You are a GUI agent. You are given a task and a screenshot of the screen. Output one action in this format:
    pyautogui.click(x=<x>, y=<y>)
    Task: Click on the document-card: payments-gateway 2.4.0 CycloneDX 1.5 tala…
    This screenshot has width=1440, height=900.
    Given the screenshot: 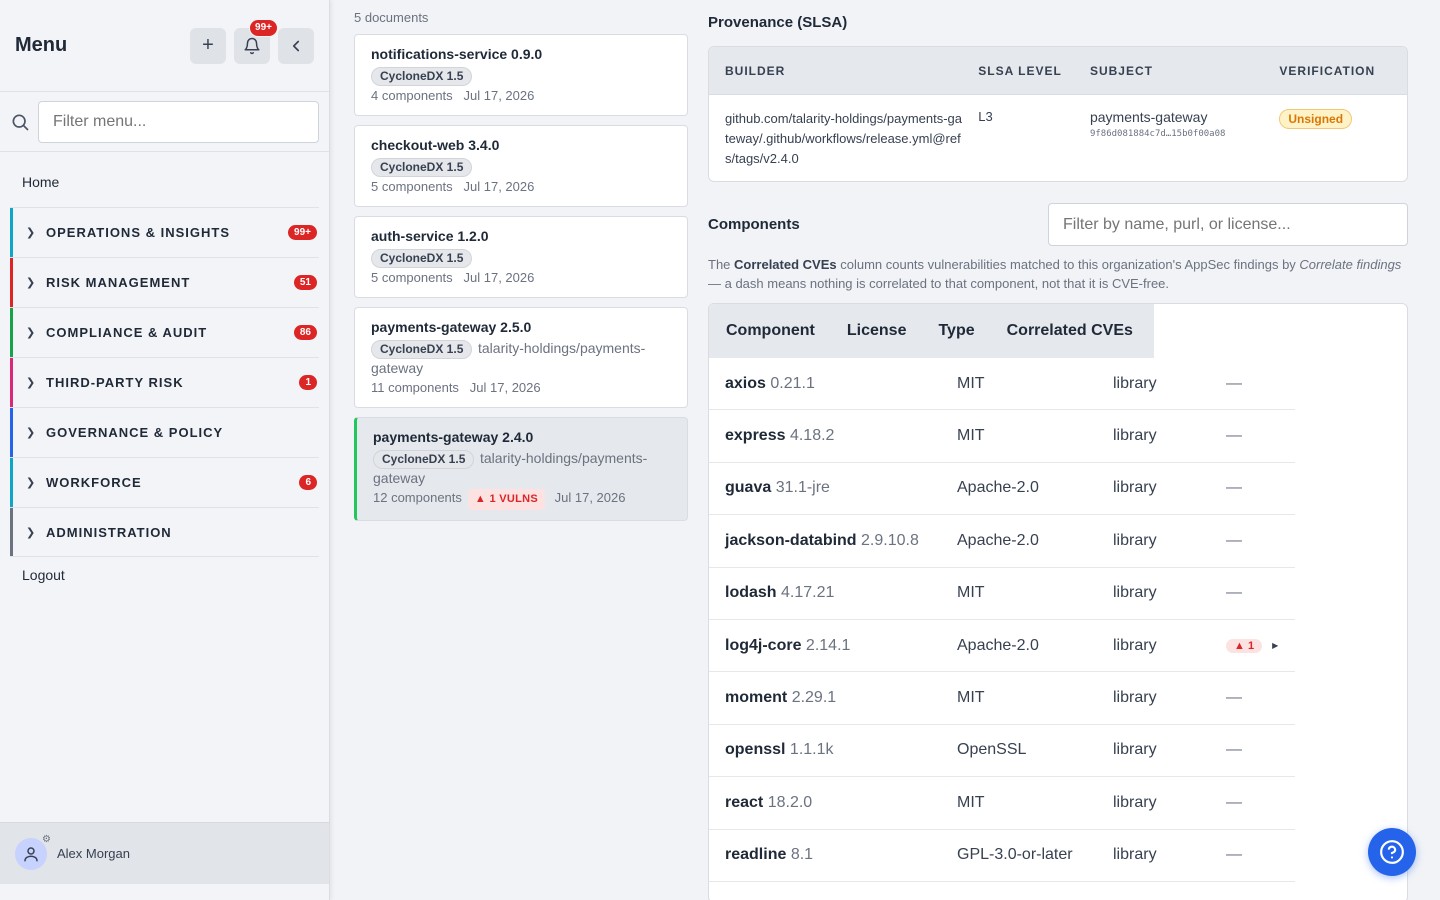 What is the action you would take?
    pyautogui.click(x=521, y=469)
    